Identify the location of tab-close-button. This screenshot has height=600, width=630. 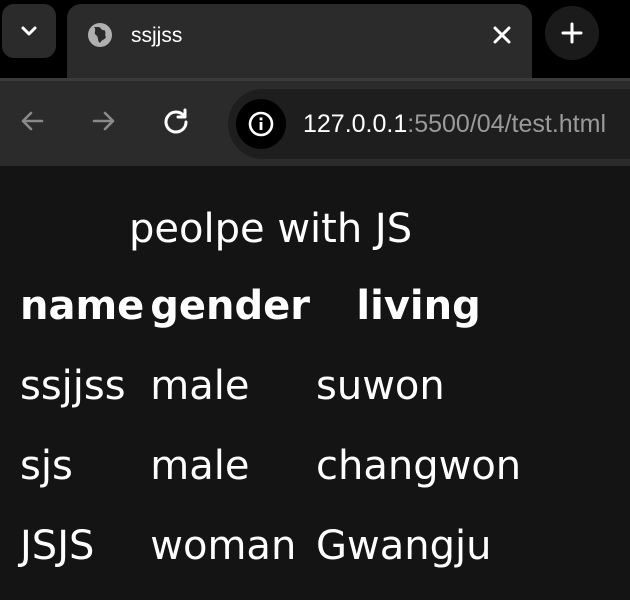
(502, 35).